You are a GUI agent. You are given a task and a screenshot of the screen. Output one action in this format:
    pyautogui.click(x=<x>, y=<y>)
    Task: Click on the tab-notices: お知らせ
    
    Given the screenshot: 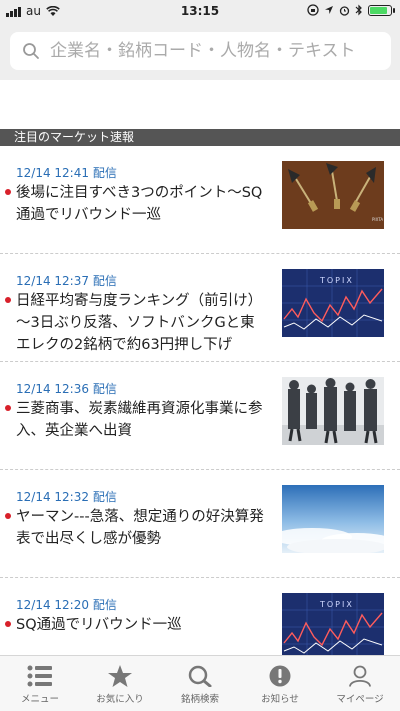 What is the action you would take?
    pyautogui.click(x=280, y=683)
    